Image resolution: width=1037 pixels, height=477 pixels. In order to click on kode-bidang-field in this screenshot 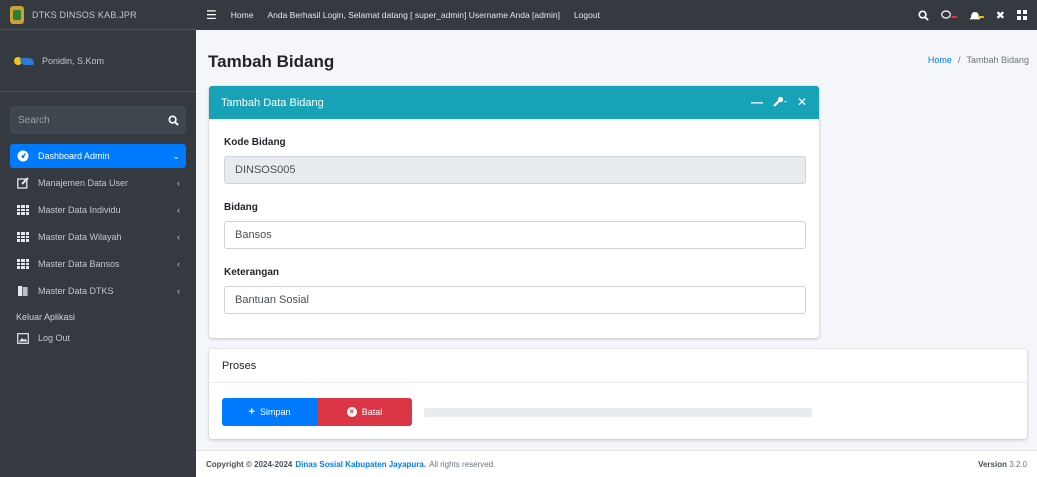, I will do `click(515, 170)`.